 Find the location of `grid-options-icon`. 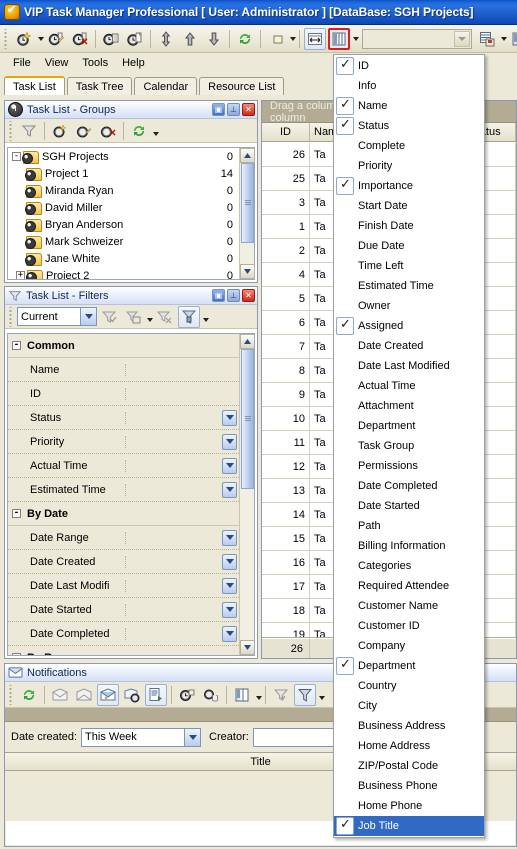

grid-options-icon is located at coordinates (512, 39).